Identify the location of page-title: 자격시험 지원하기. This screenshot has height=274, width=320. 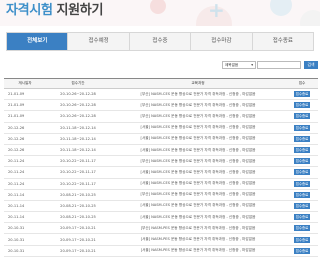
(54, 11).